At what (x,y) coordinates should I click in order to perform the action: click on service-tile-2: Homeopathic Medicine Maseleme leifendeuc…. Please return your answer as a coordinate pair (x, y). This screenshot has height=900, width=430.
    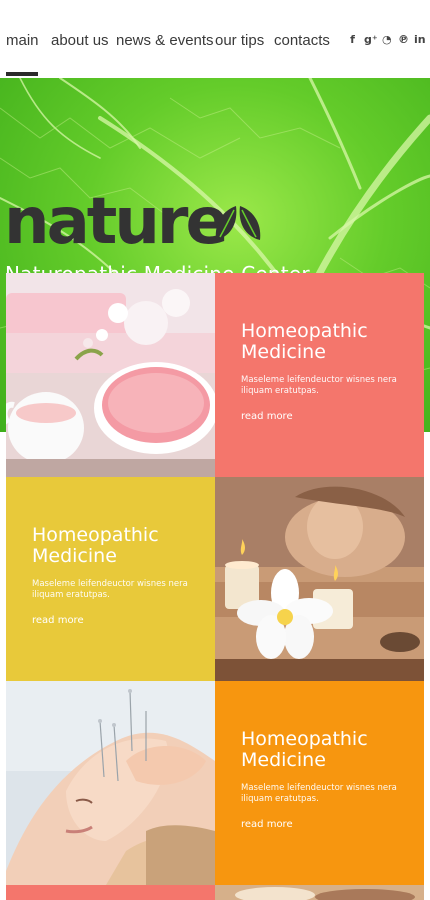
    Looking at the image, I should click on (110, 579).